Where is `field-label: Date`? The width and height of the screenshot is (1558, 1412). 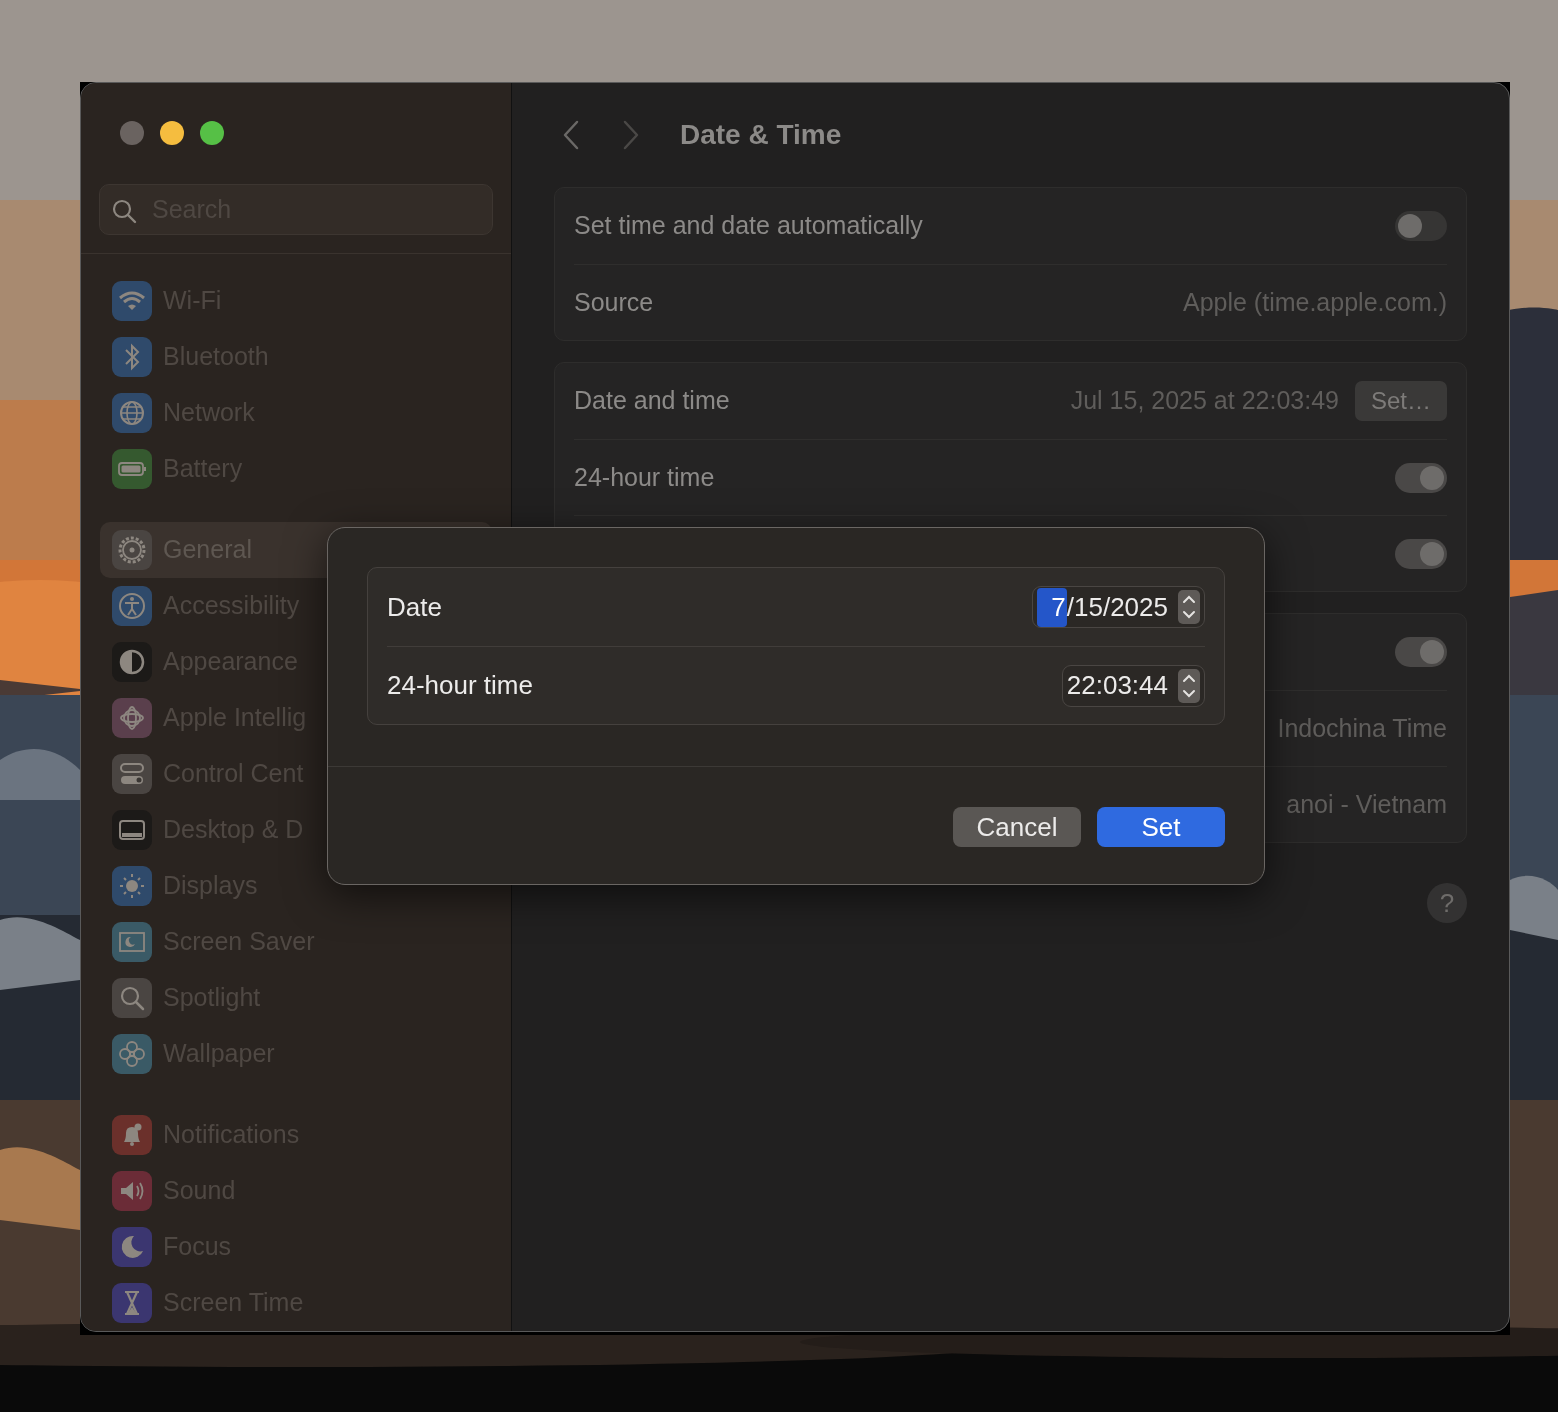 field-label: Date is located at coordinates (414, 607).